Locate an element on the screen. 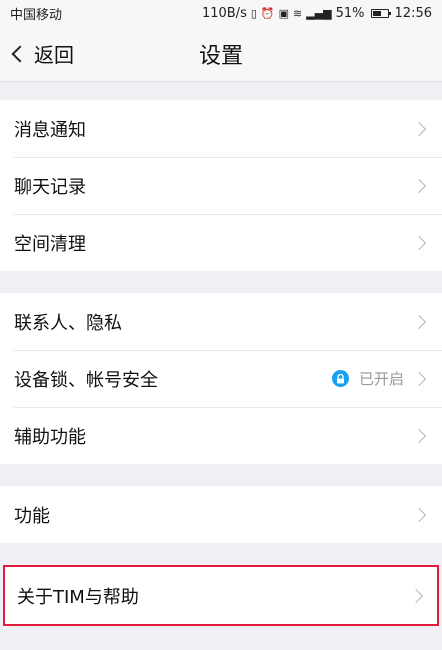 This screenshot has width=442, height=650. settings-item-label: 联系人、隐私 is located at coordinates (68, 323).